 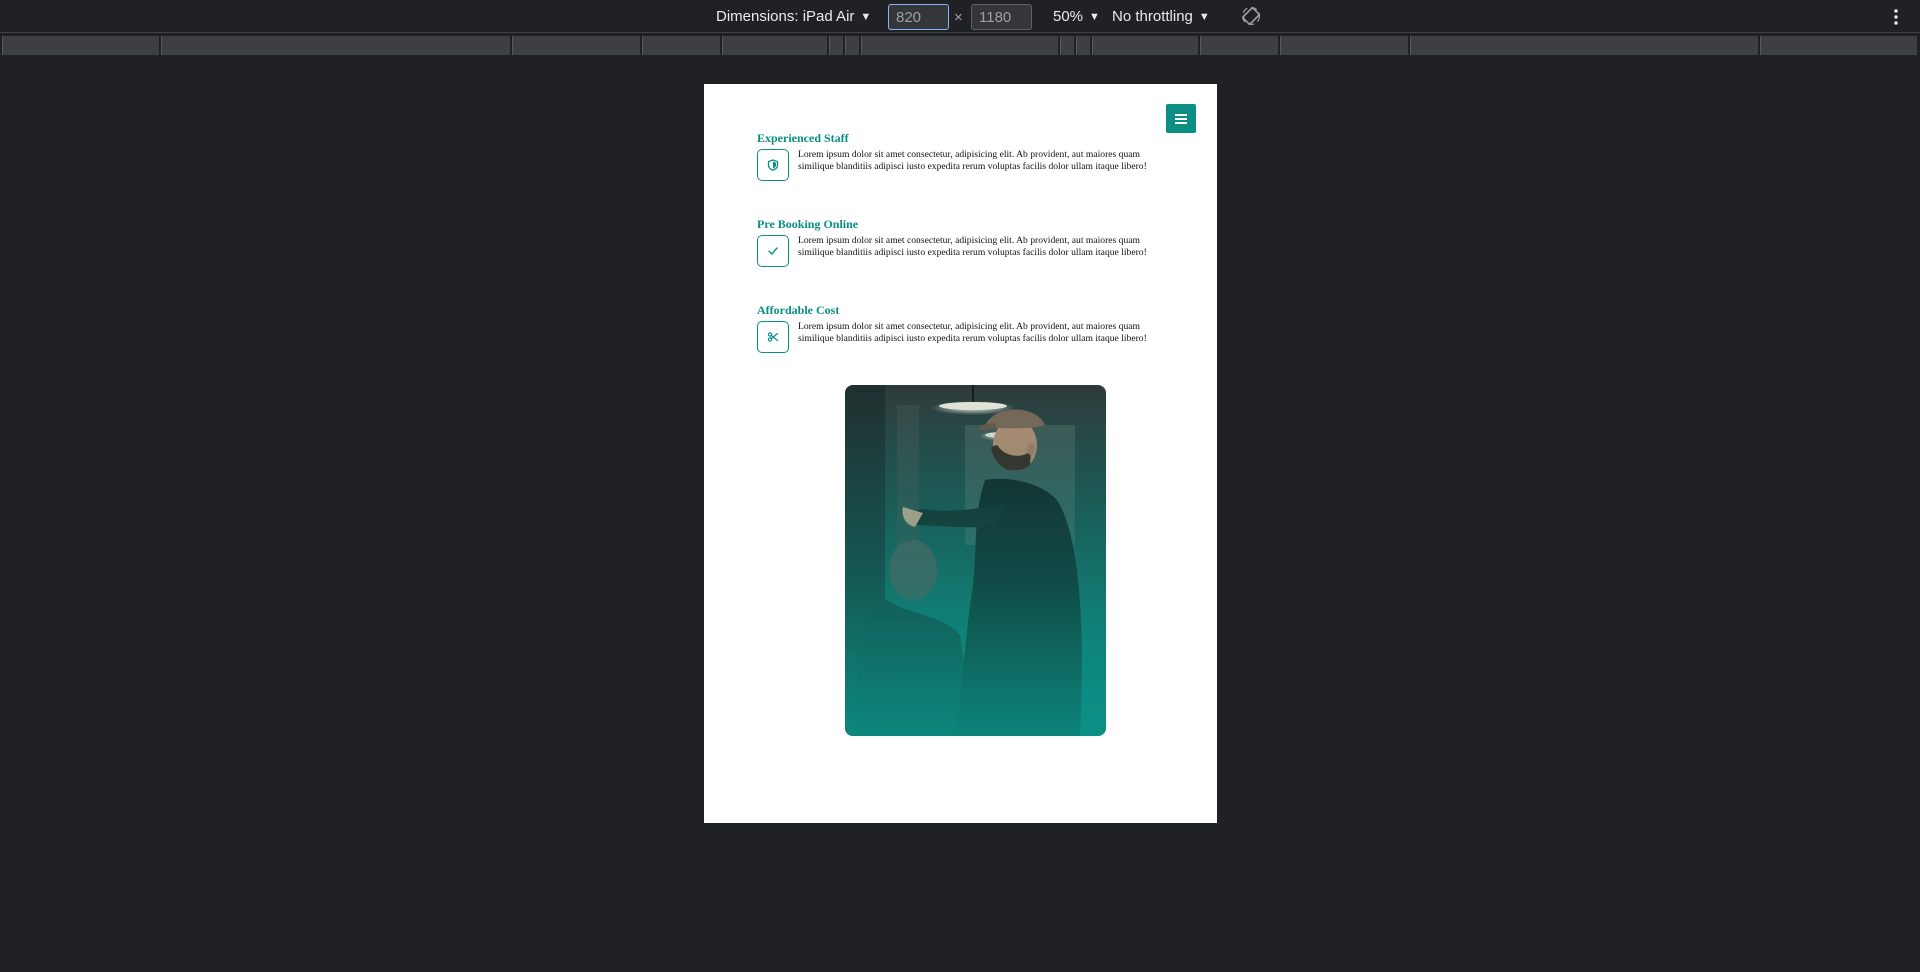 I want to click on throttling-dropdown: No throttling ▼, so click(x=1161, y=16).